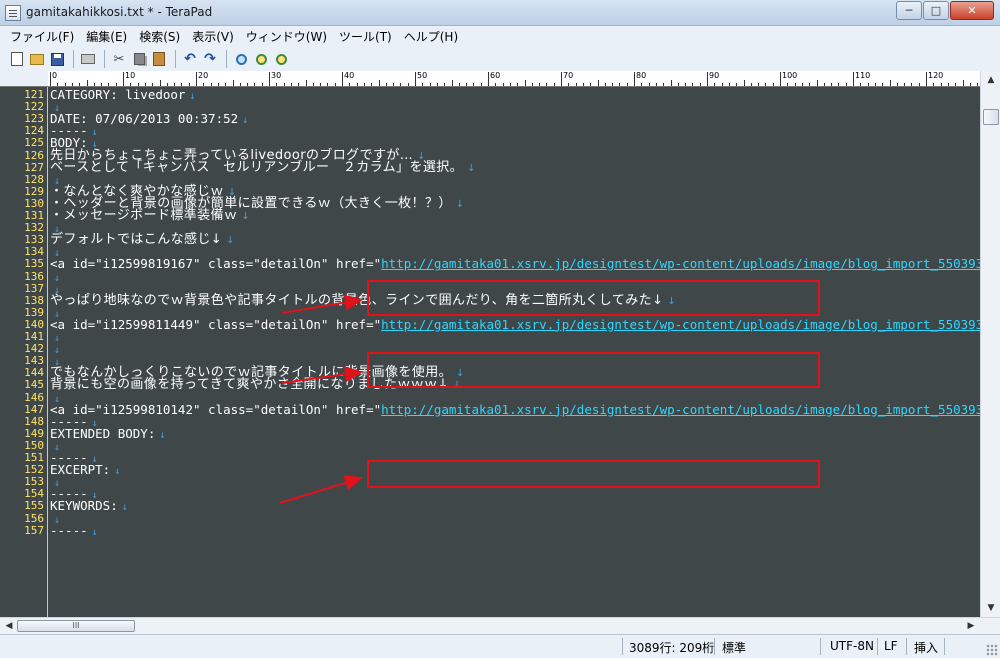 The height and width of the screenshot is (658, 1000). Describe the element at coordinates (34, 361) in the screenshot. I see `line-number: 143` at that location.